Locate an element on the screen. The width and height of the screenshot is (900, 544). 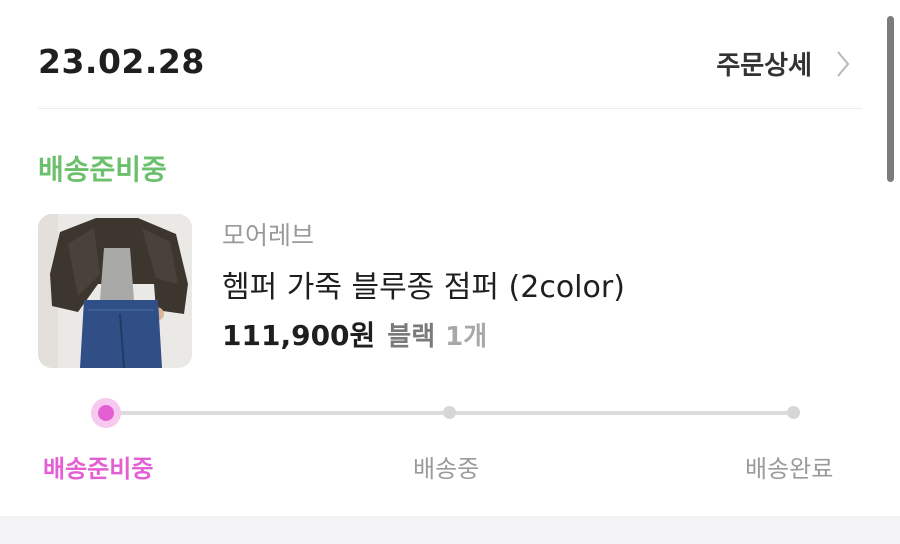
product-quantity: 1개 is located at coordinates (466, 337).